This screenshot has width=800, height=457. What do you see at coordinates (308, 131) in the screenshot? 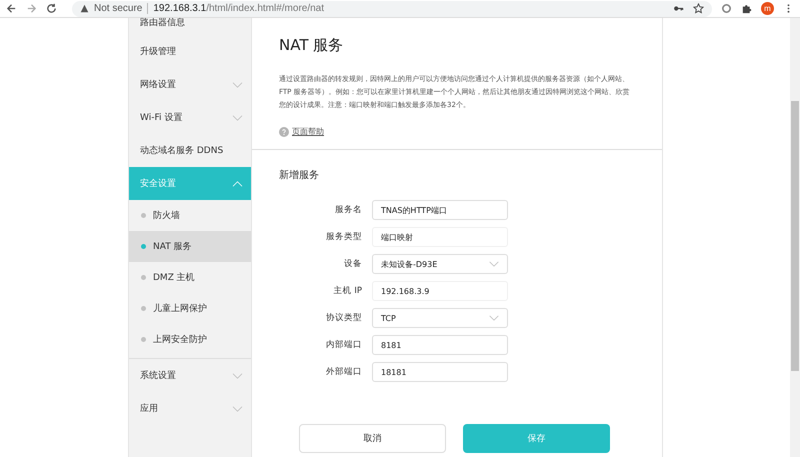
I see `help-link: 页面帮助` at bounding box center [308, 131].